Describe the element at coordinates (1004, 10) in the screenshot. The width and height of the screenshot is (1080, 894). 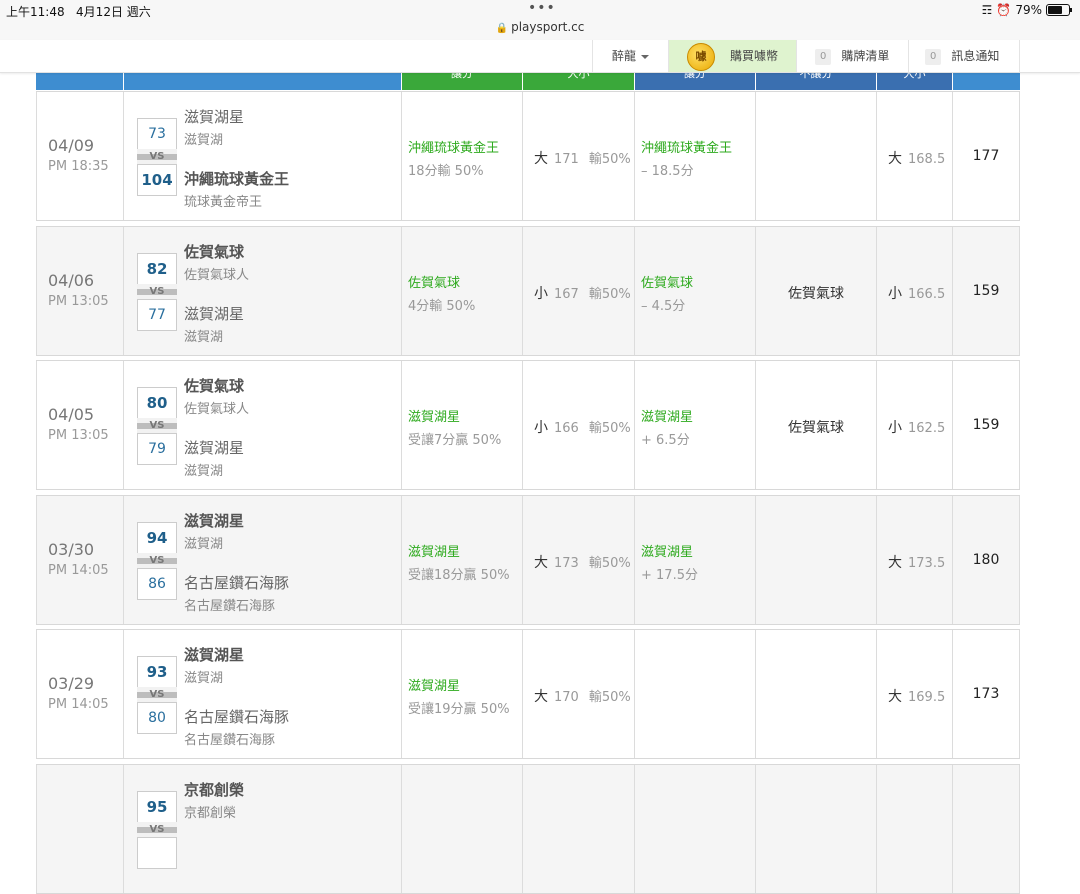
I see `alarm-icon: ⏰` at that location.